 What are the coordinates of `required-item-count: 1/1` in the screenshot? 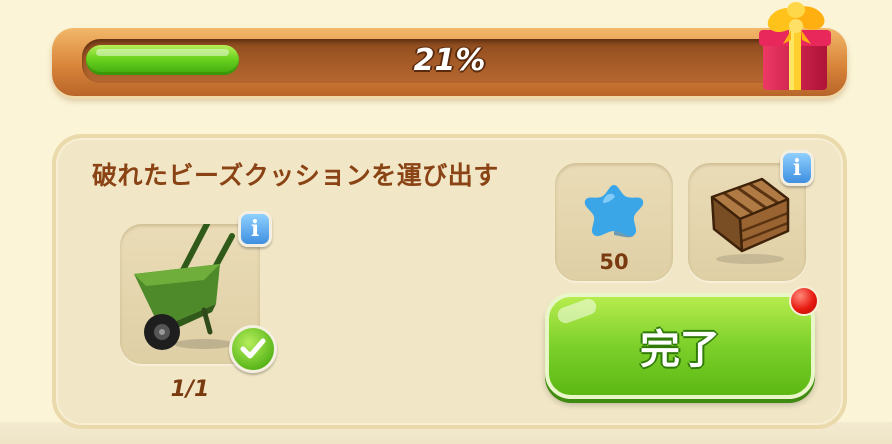 It's located at (190, 389).